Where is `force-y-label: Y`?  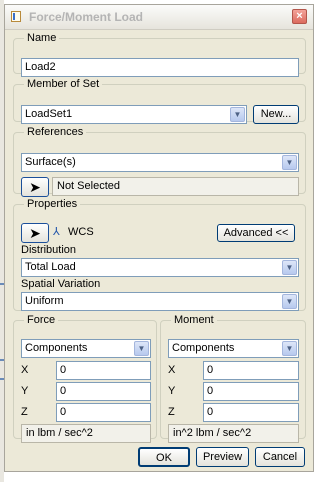
force-y-label: Y is located at coordinates (25, 391).